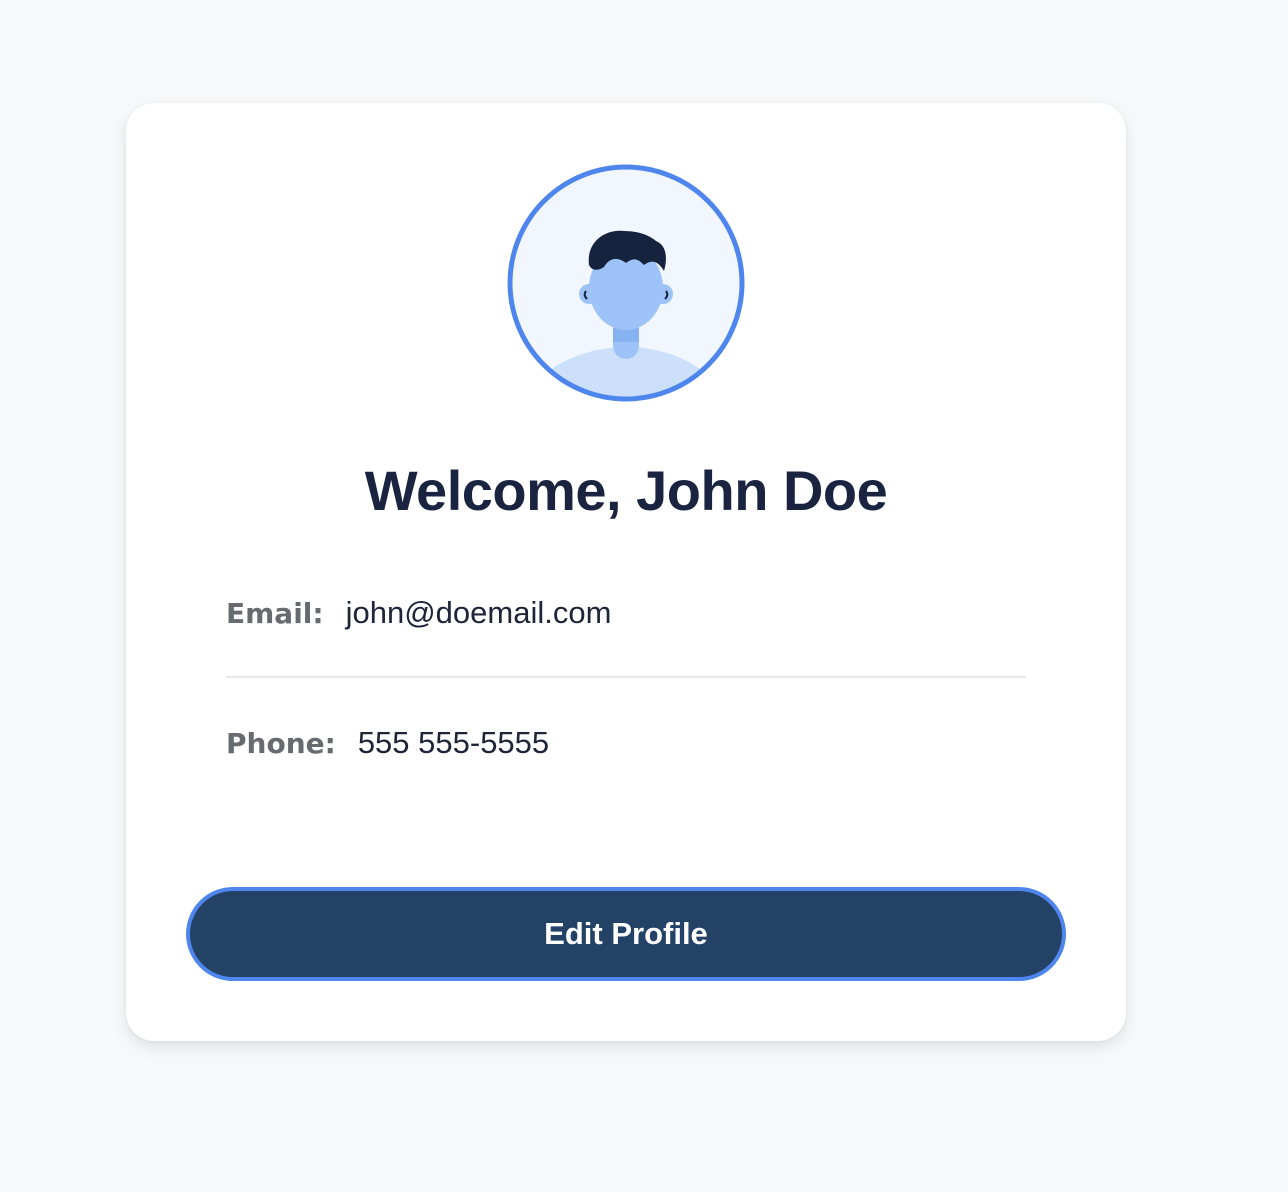 The height and width of the screenshot is (1192, 1288). I want to click on email-row: Email: john@doemail.com, so click(626, 613).